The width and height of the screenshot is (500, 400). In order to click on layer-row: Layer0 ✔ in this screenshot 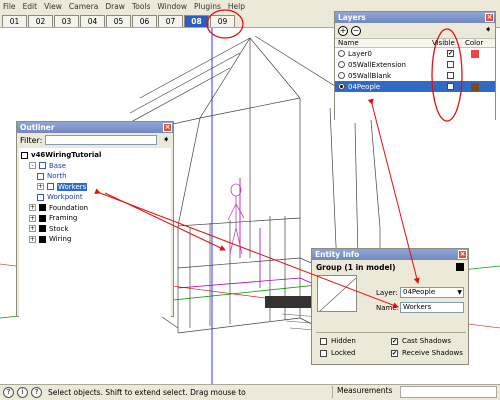, I will do `click(415, 53)`.